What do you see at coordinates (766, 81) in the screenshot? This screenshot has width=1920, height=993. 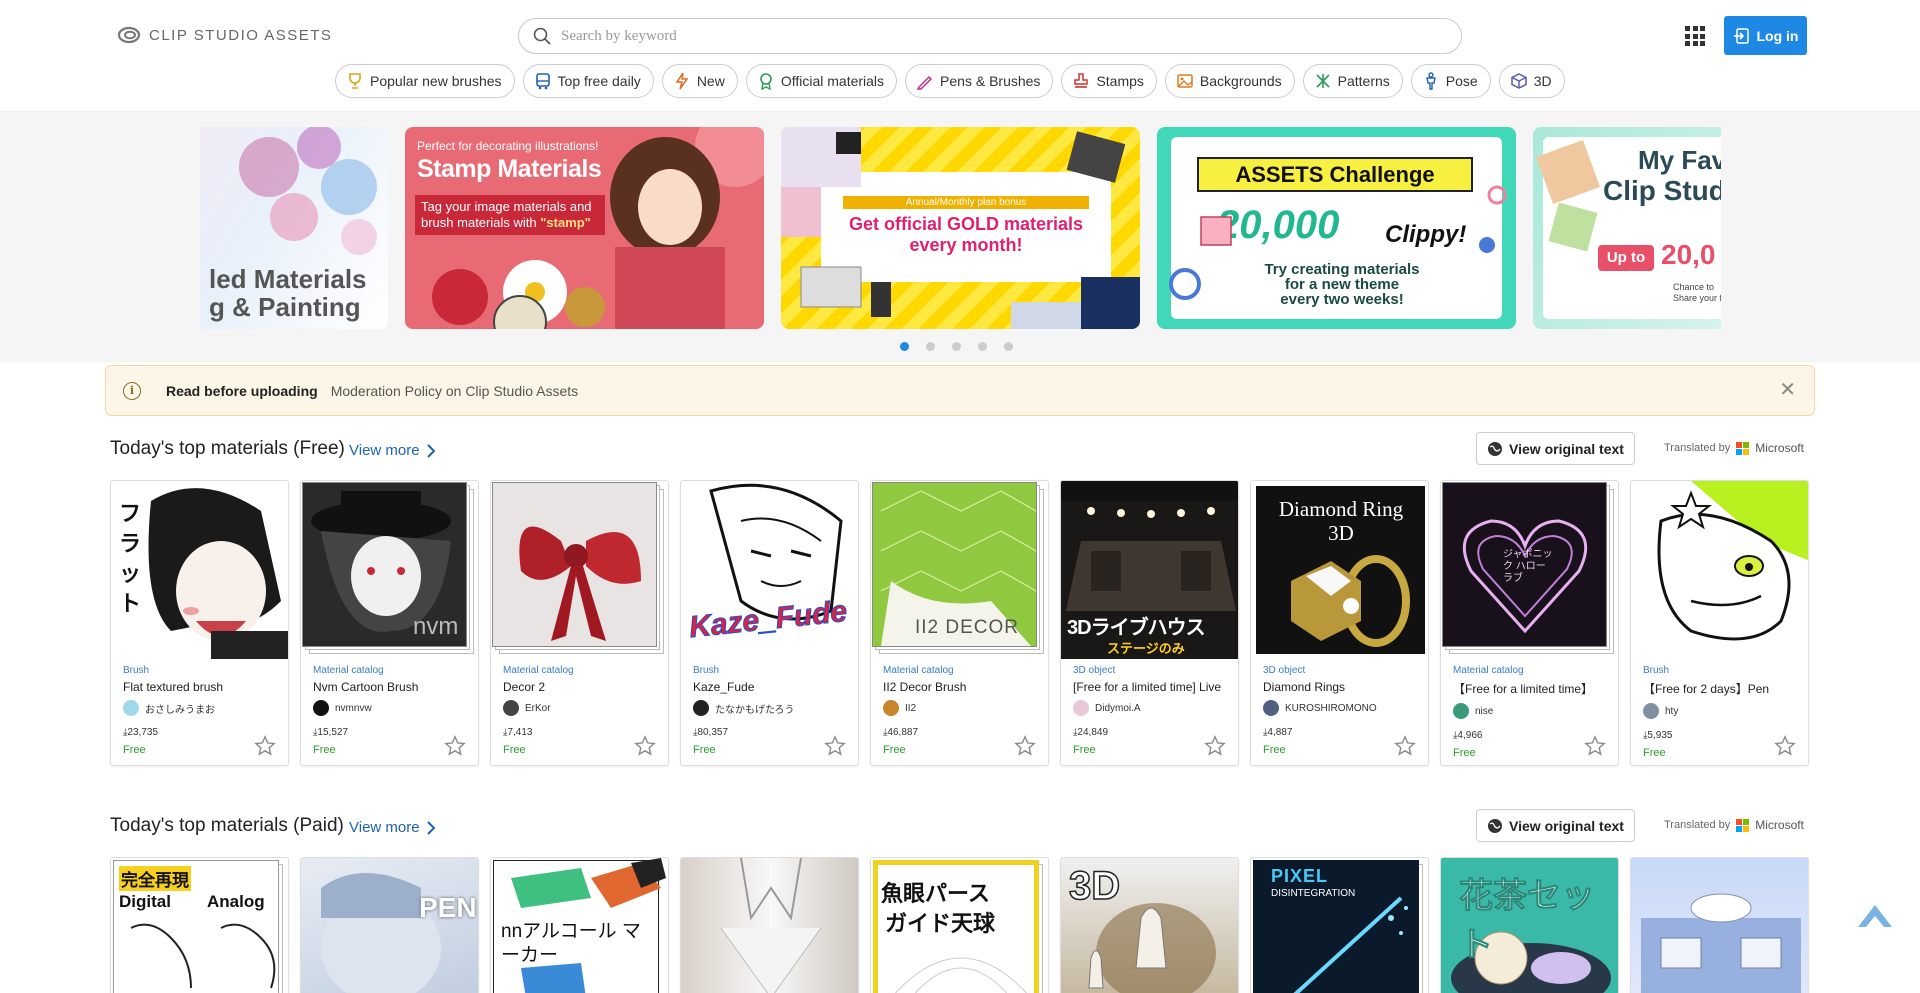 I see `award-icon` at bounding box center [766, 81].